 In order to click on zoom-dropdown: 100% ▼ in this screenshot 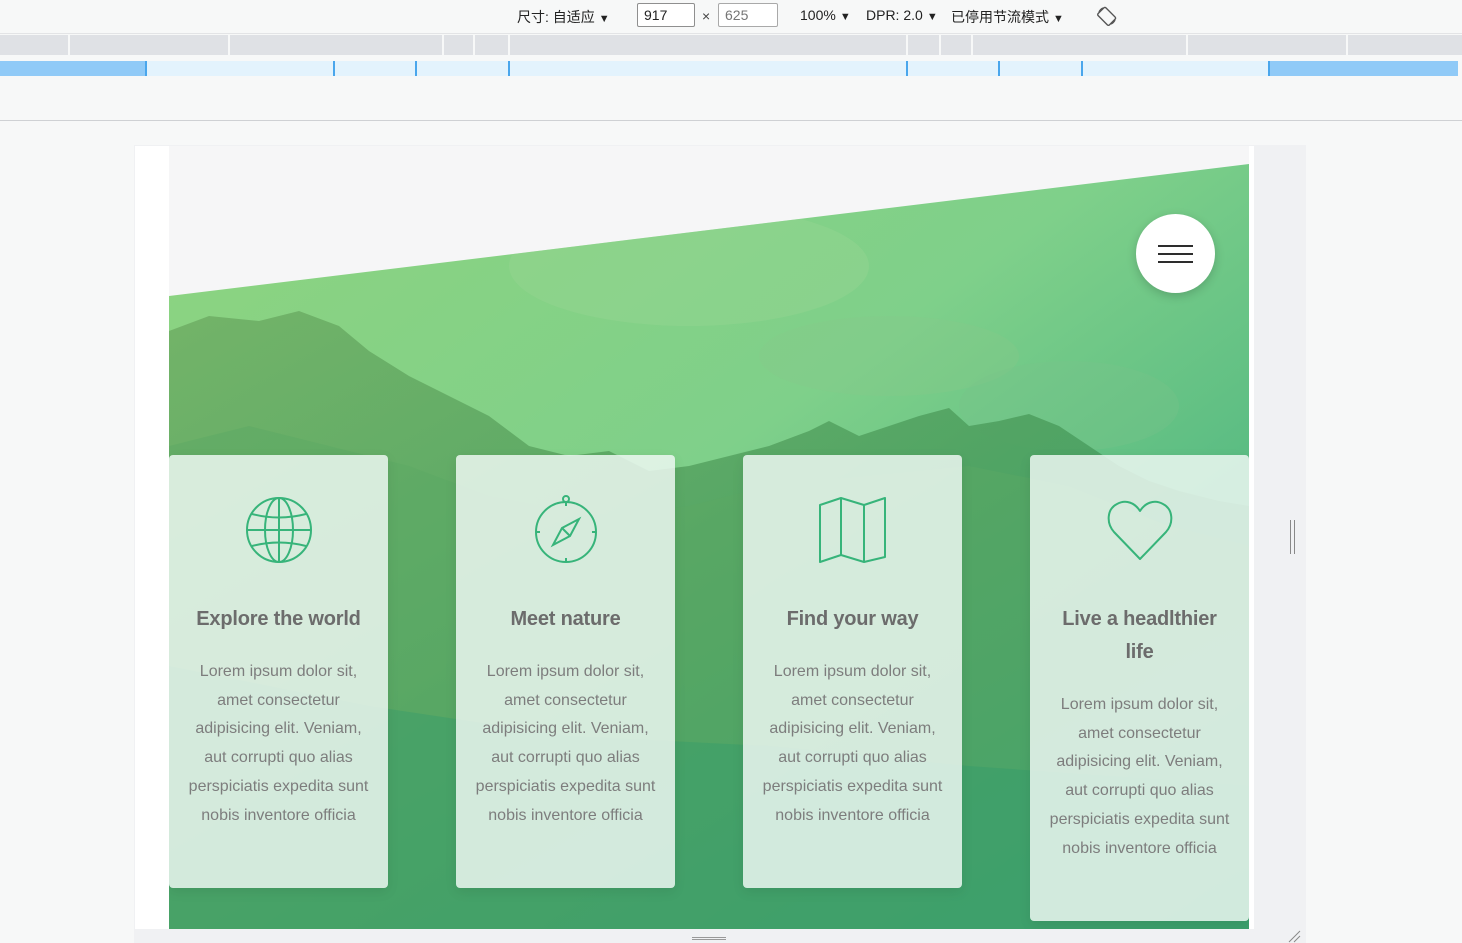, I will do `click(825, 15)`.